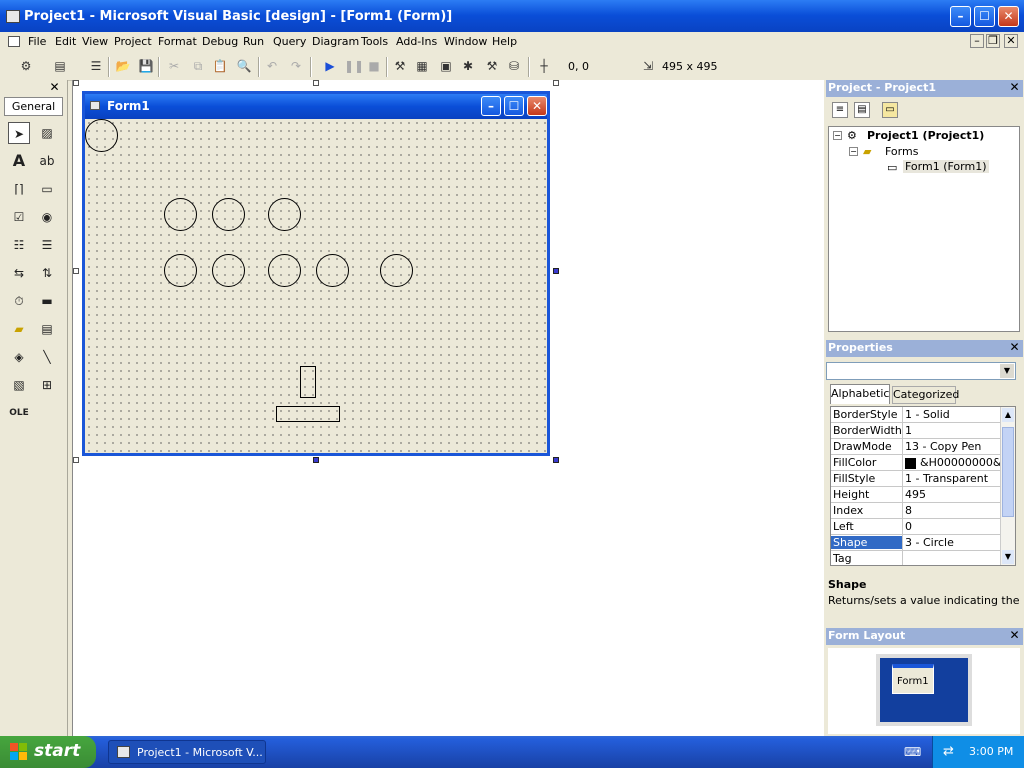 Image resolution: width=1024 pixels, height=768 pixels. I want to click on add-project-icon: ⚙, so click(26, 66).